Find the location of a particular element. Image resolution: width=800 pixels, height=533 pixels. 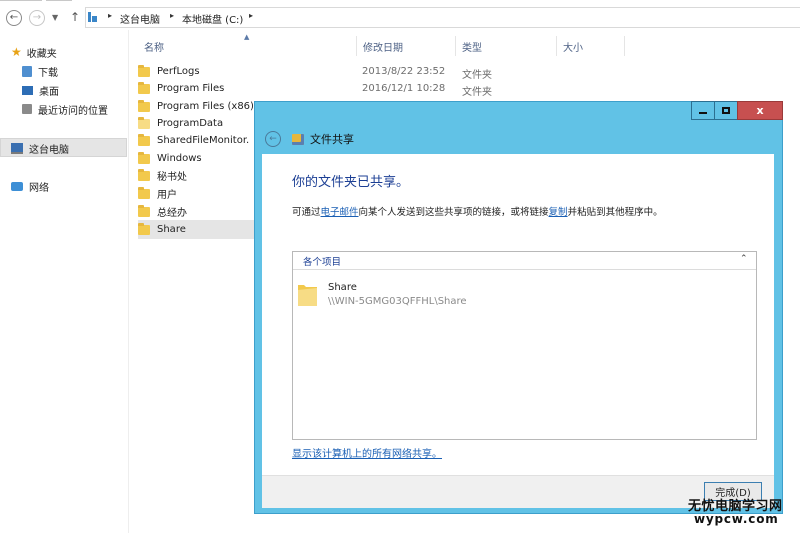

breadcrumb-local-disk: 本地磁盘 (C:) is located at coordinates (212, 18).